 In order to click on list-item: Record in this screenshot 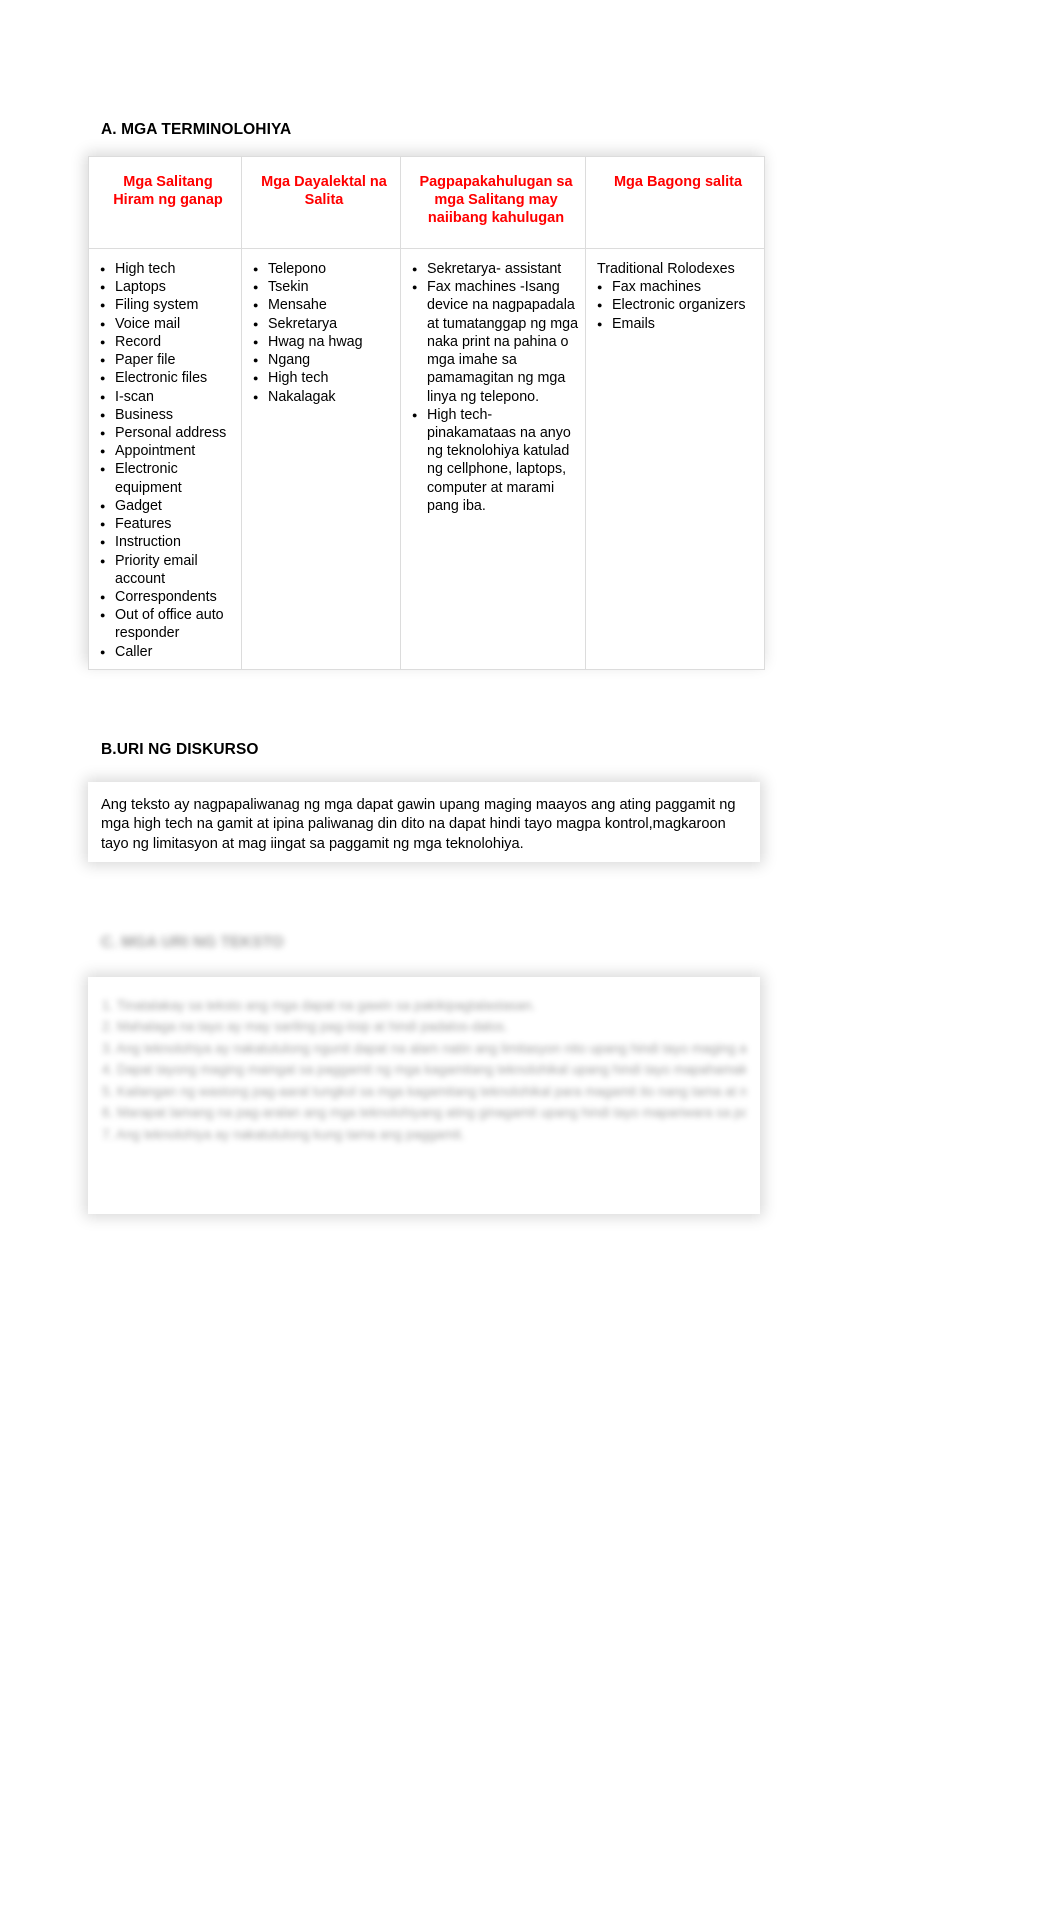, I will do `click(167, 342)`.